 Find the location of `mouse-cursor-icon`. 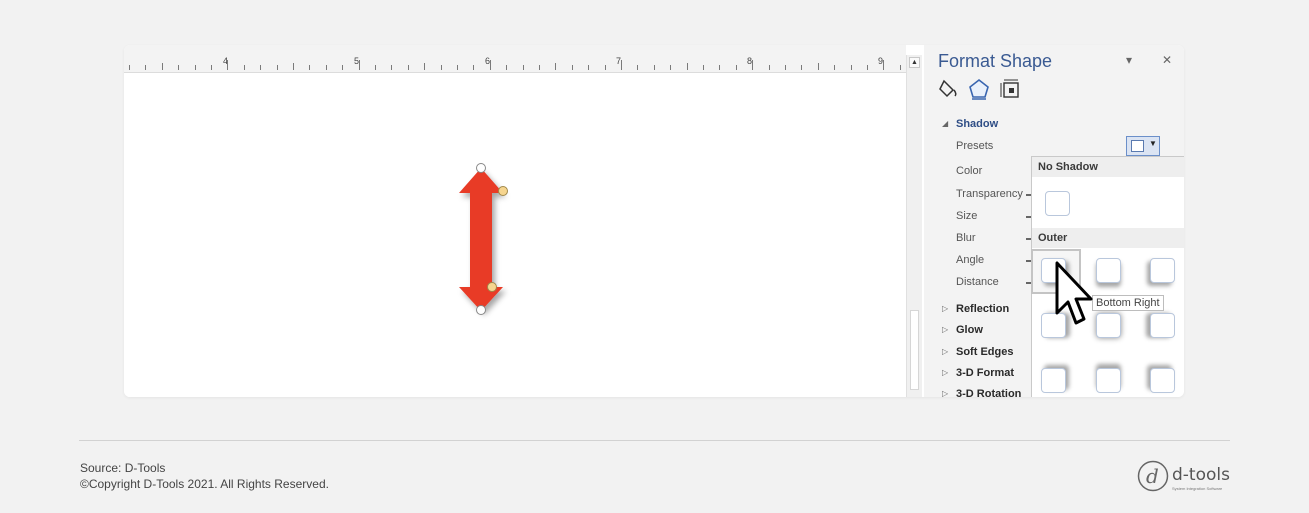

mouse-cursor-icon is located at coordinates (1074, 293).